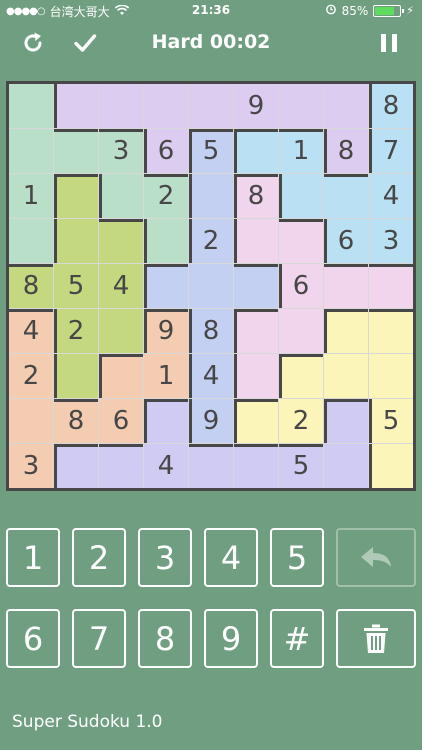 This screenshot has width=422, height=750. Describe the element at coordinates (389, 10) in the screenshot. I see `battery-icon` at that location.